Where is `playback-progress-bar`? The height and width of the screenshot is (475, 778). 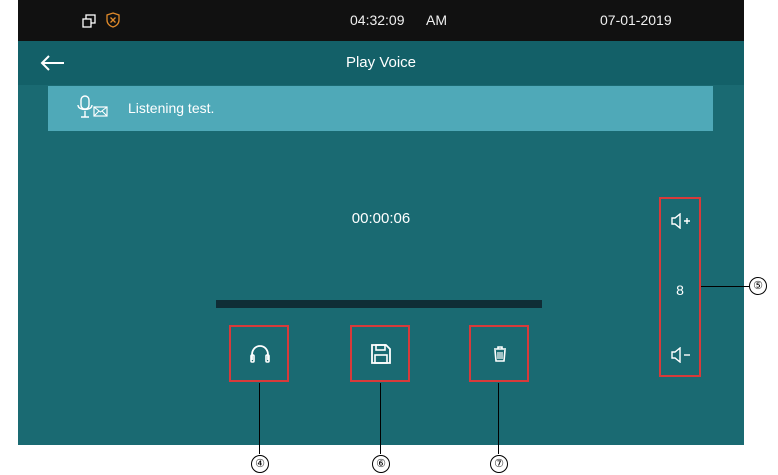 playback-progress-bar is located at coordinates (379, 304).